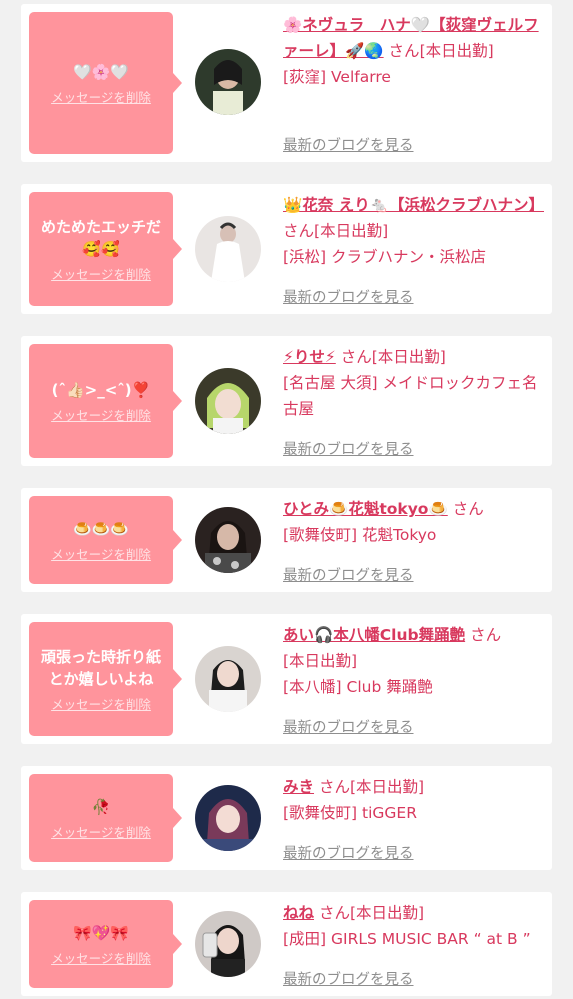  What do you see at coordinates (298, 913) in the screenshot?
I see `cast-name-link: ねね` at bounding box center [298, 913].